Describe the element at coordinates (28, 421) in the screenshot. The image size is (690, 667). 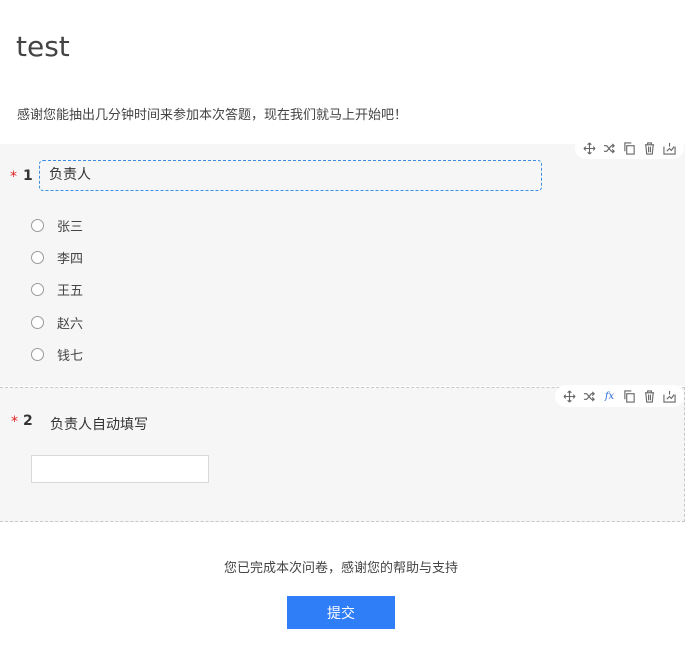
I see `question-number: 2` at that location.